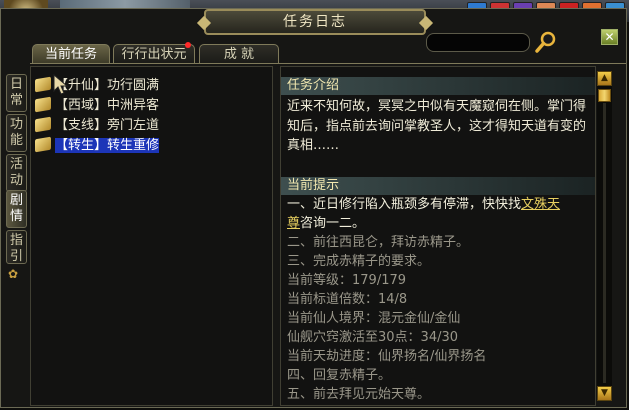  I want to click on search-icon, so click(546, 42).